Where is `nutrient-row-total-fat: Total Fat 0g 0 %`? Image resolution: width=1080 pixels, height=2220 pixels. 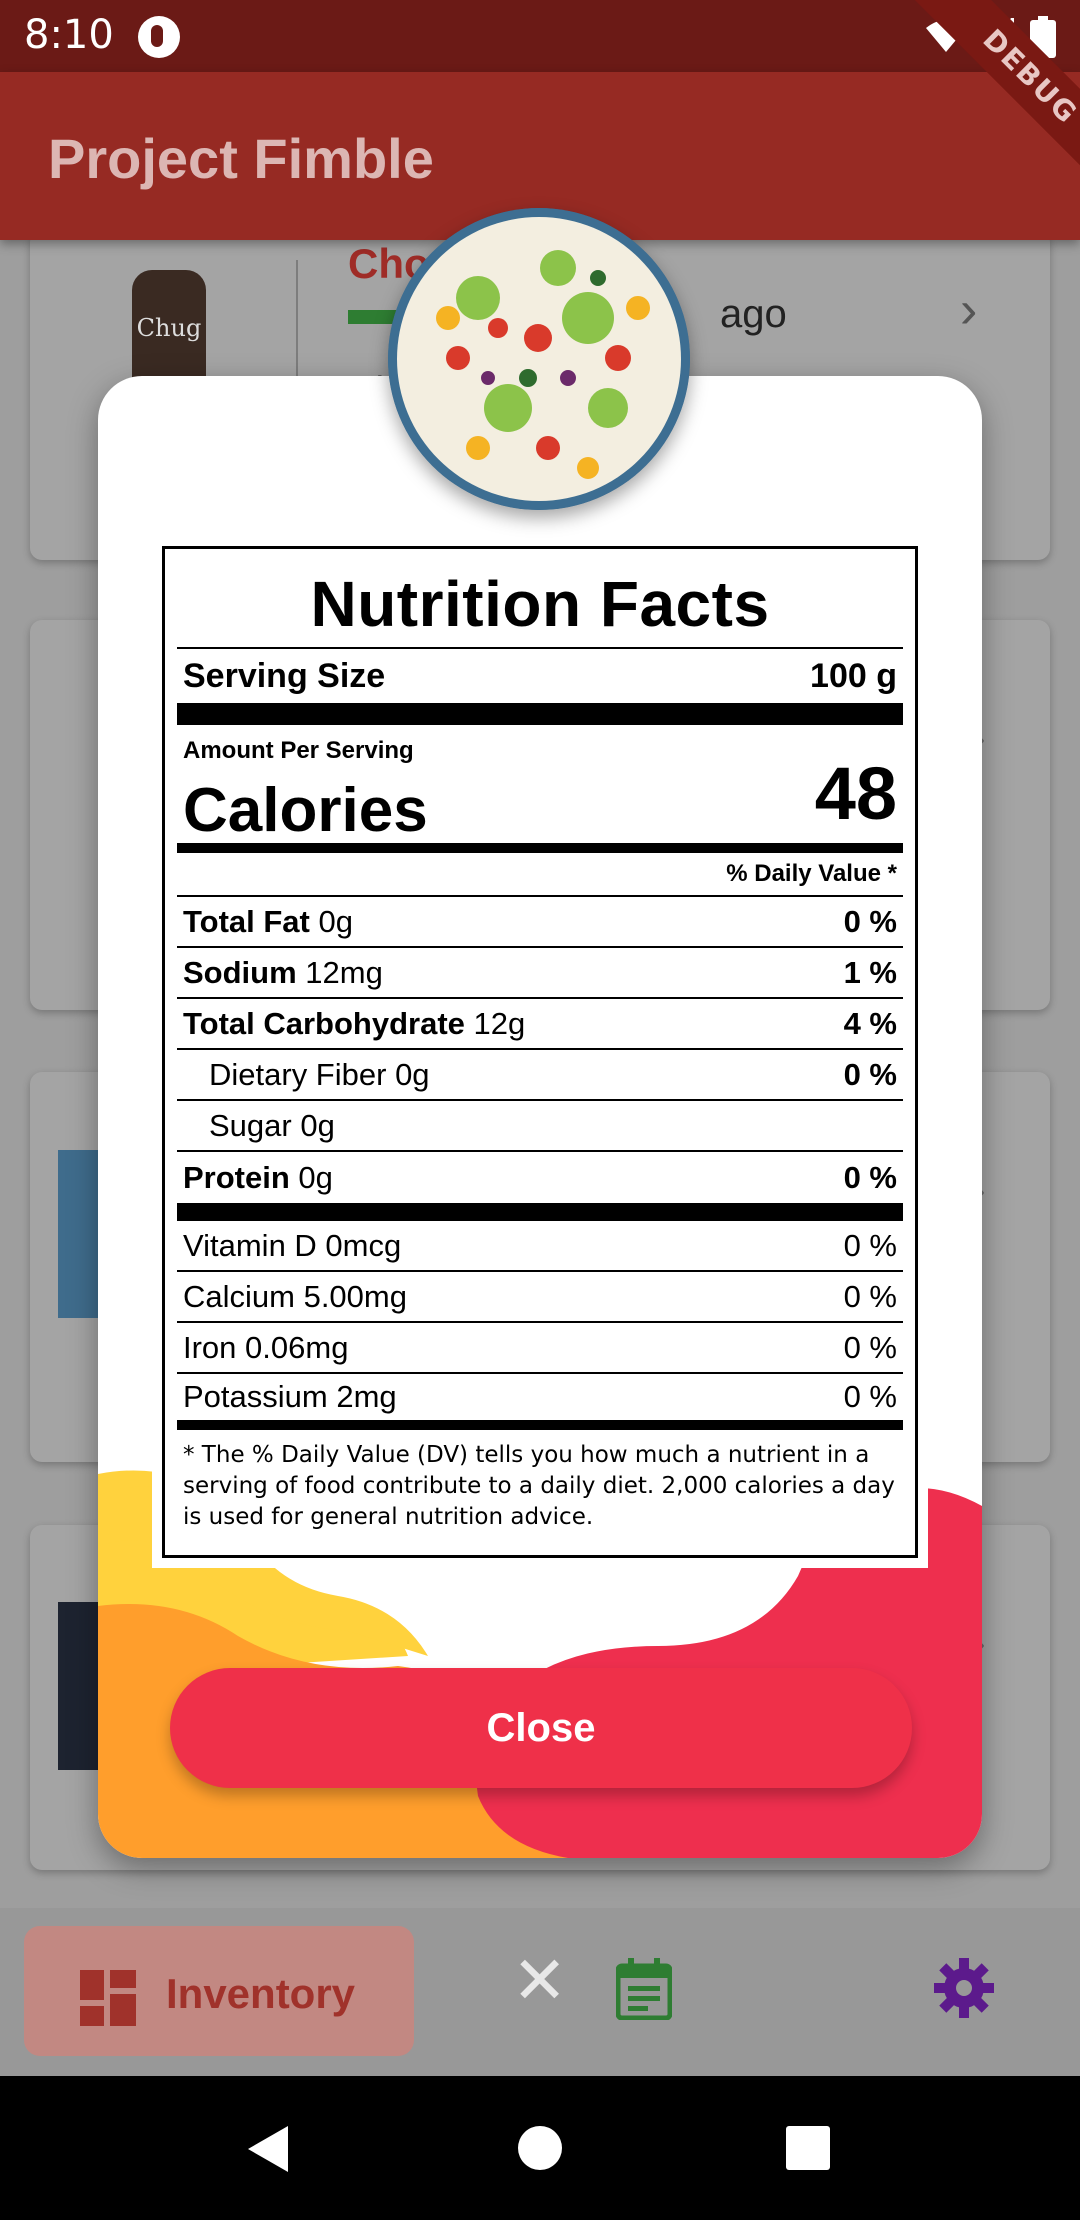
nutrient-row-total-fat: Total Fat 0g 0 % is located at coordinates (540, 922).